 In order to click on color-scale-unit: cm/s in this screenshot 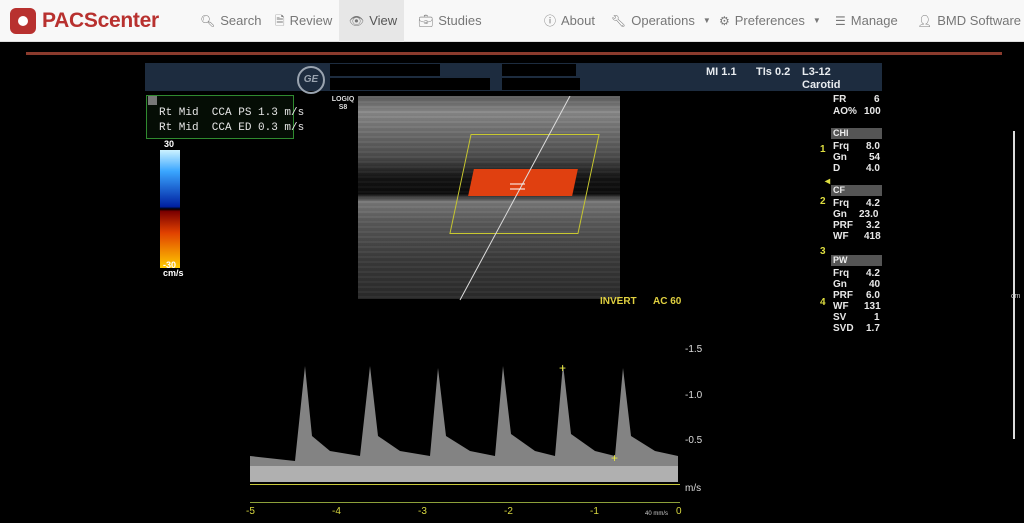, I will do `click(173, 273)`.